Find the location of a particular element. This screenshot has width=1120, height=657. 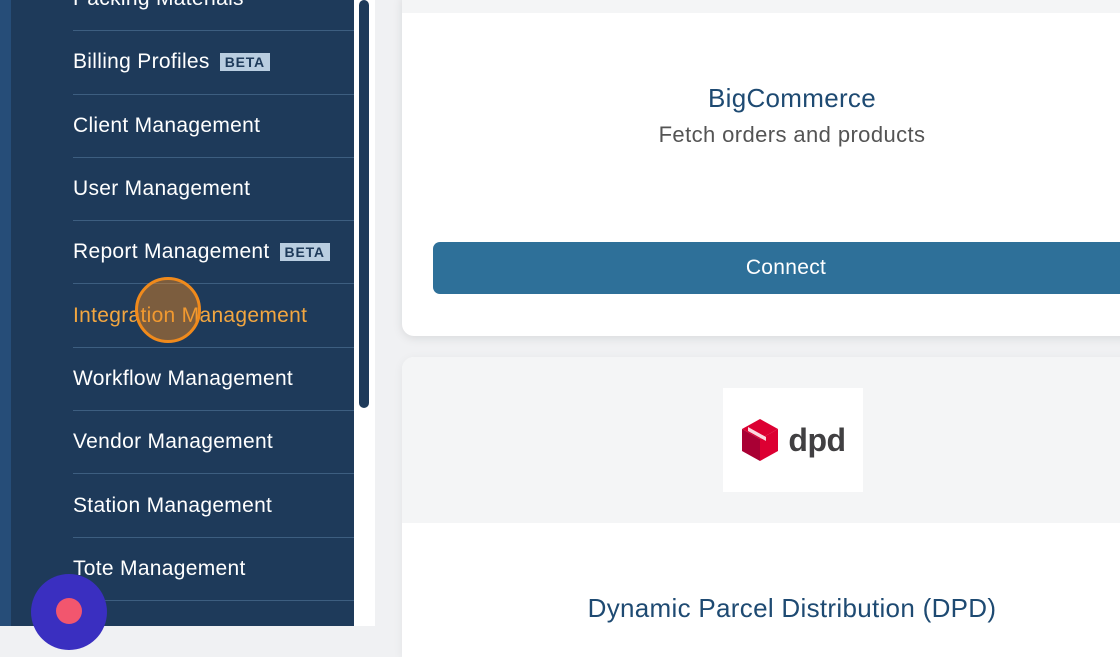

sidebar-item-station-management: Station Management is located at coordinates (213, 506).